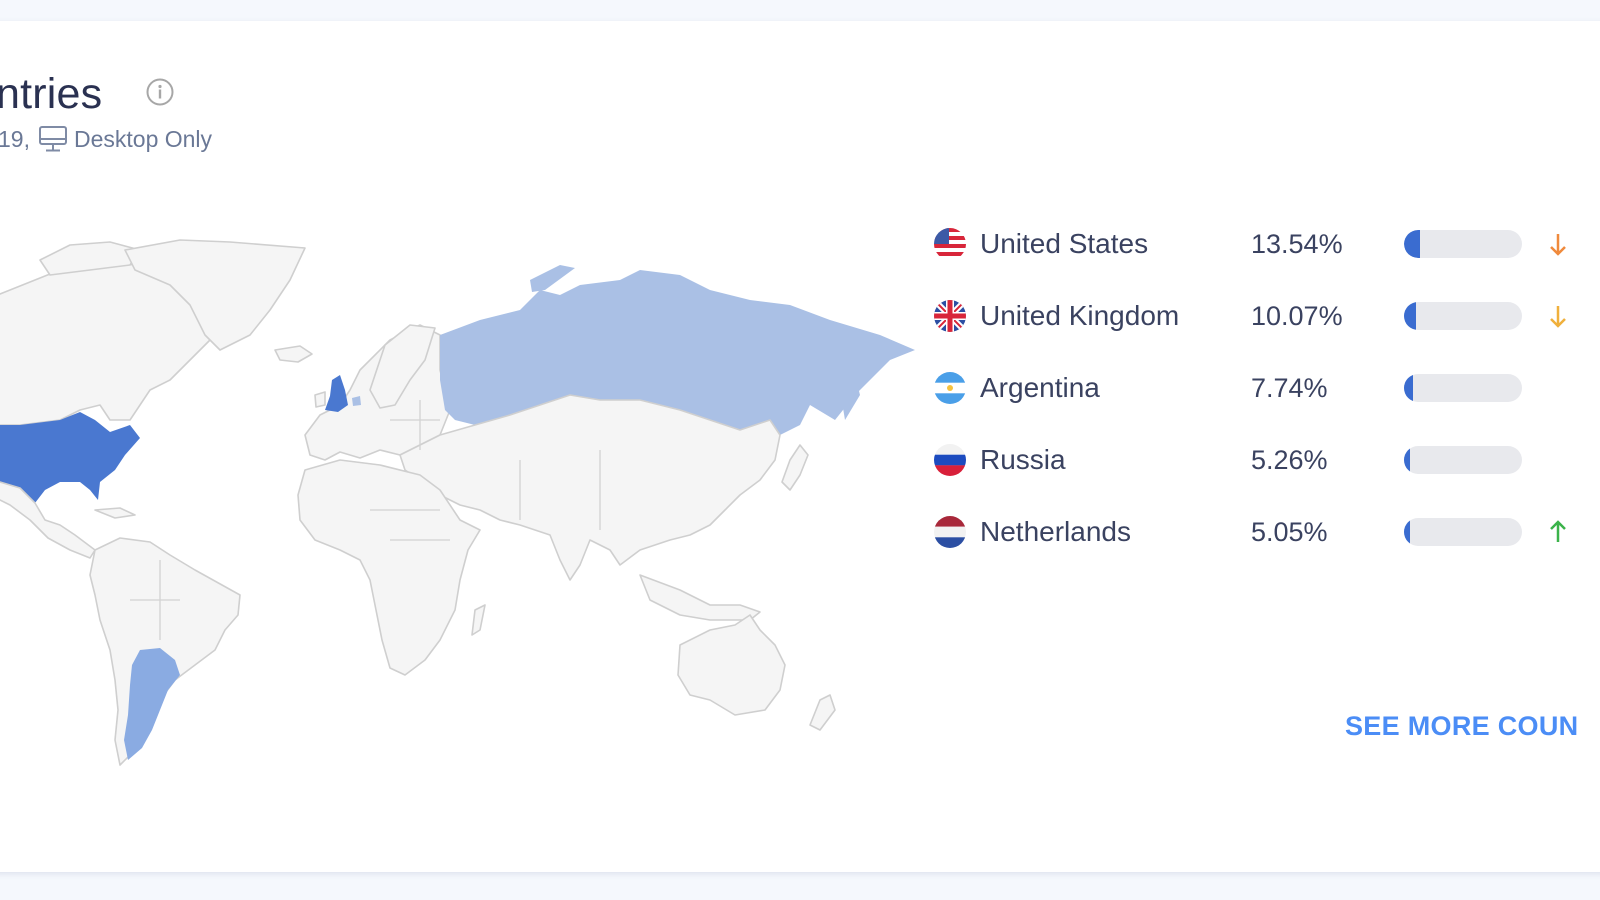 The height and width of the screenshot is (900, 1600). Describe the element at coordinates (336, 393) in the screenshot. I see `map-united-kingdom` at that location.